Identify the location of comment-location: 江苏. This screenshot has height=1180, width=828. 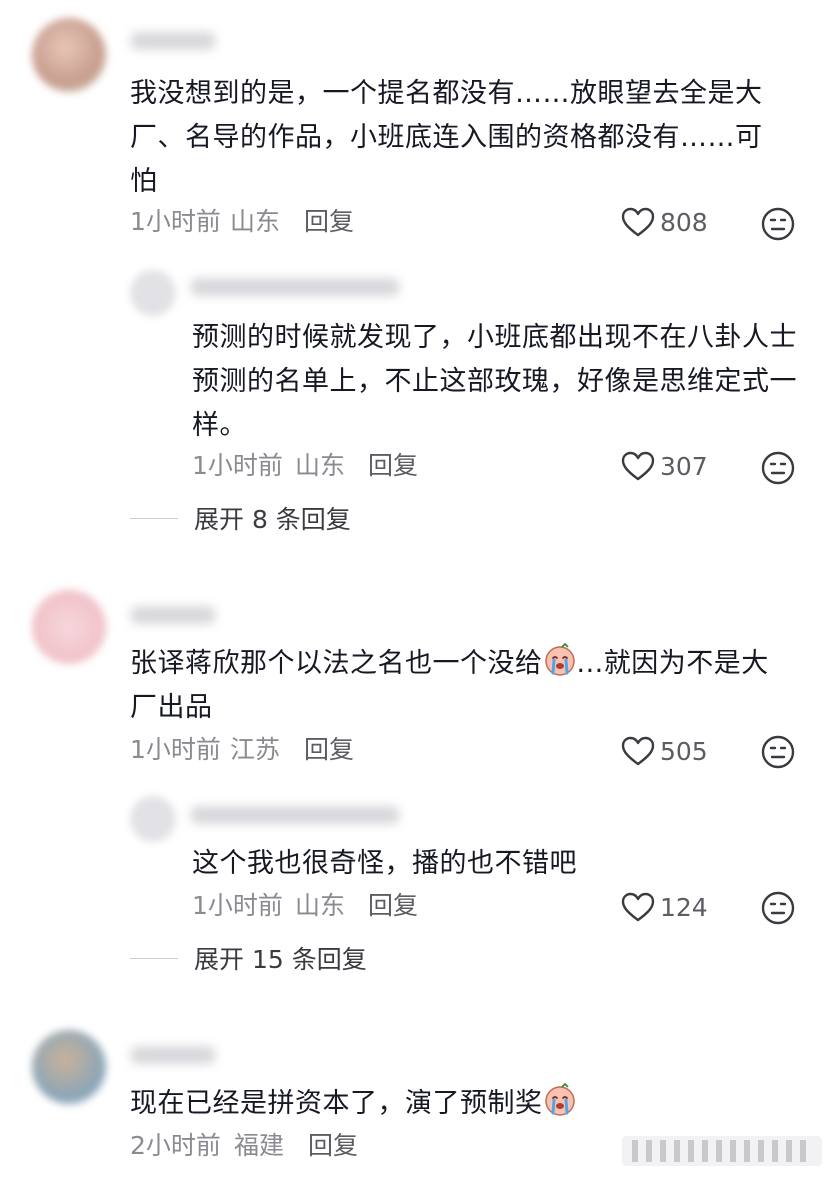
(255, 749).